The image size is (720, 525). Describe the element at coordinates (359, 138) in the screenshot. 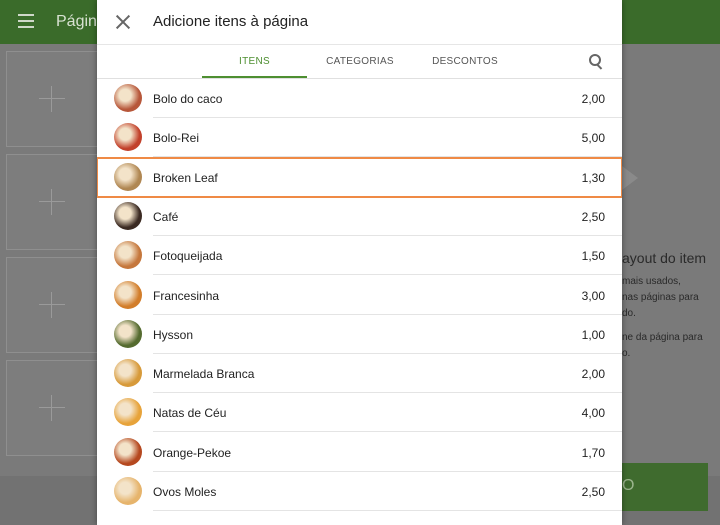

I see `list-item: Bolo-Rei 5,00` at that location.